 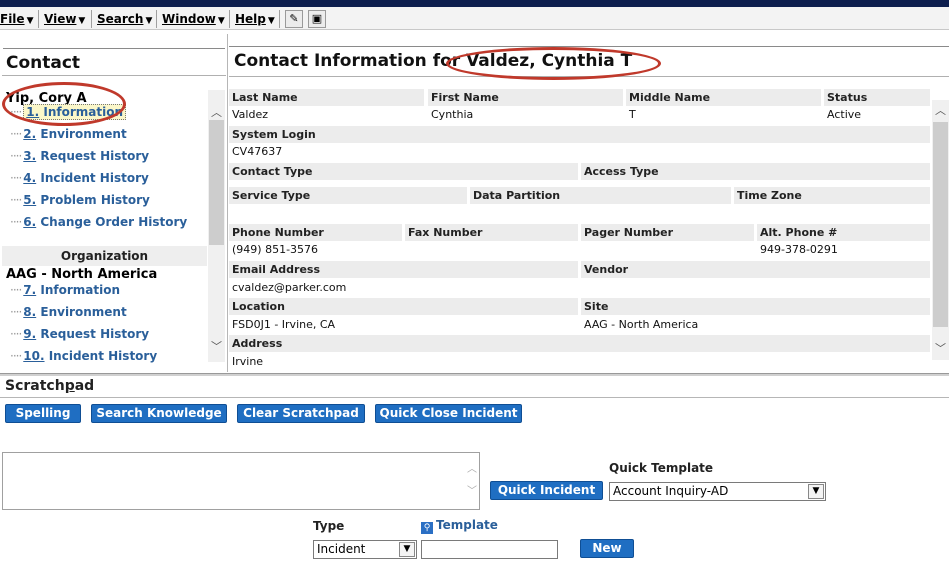 I want to click on alt-phone-label: Alt. Phone #, so click(x=843, y=232).